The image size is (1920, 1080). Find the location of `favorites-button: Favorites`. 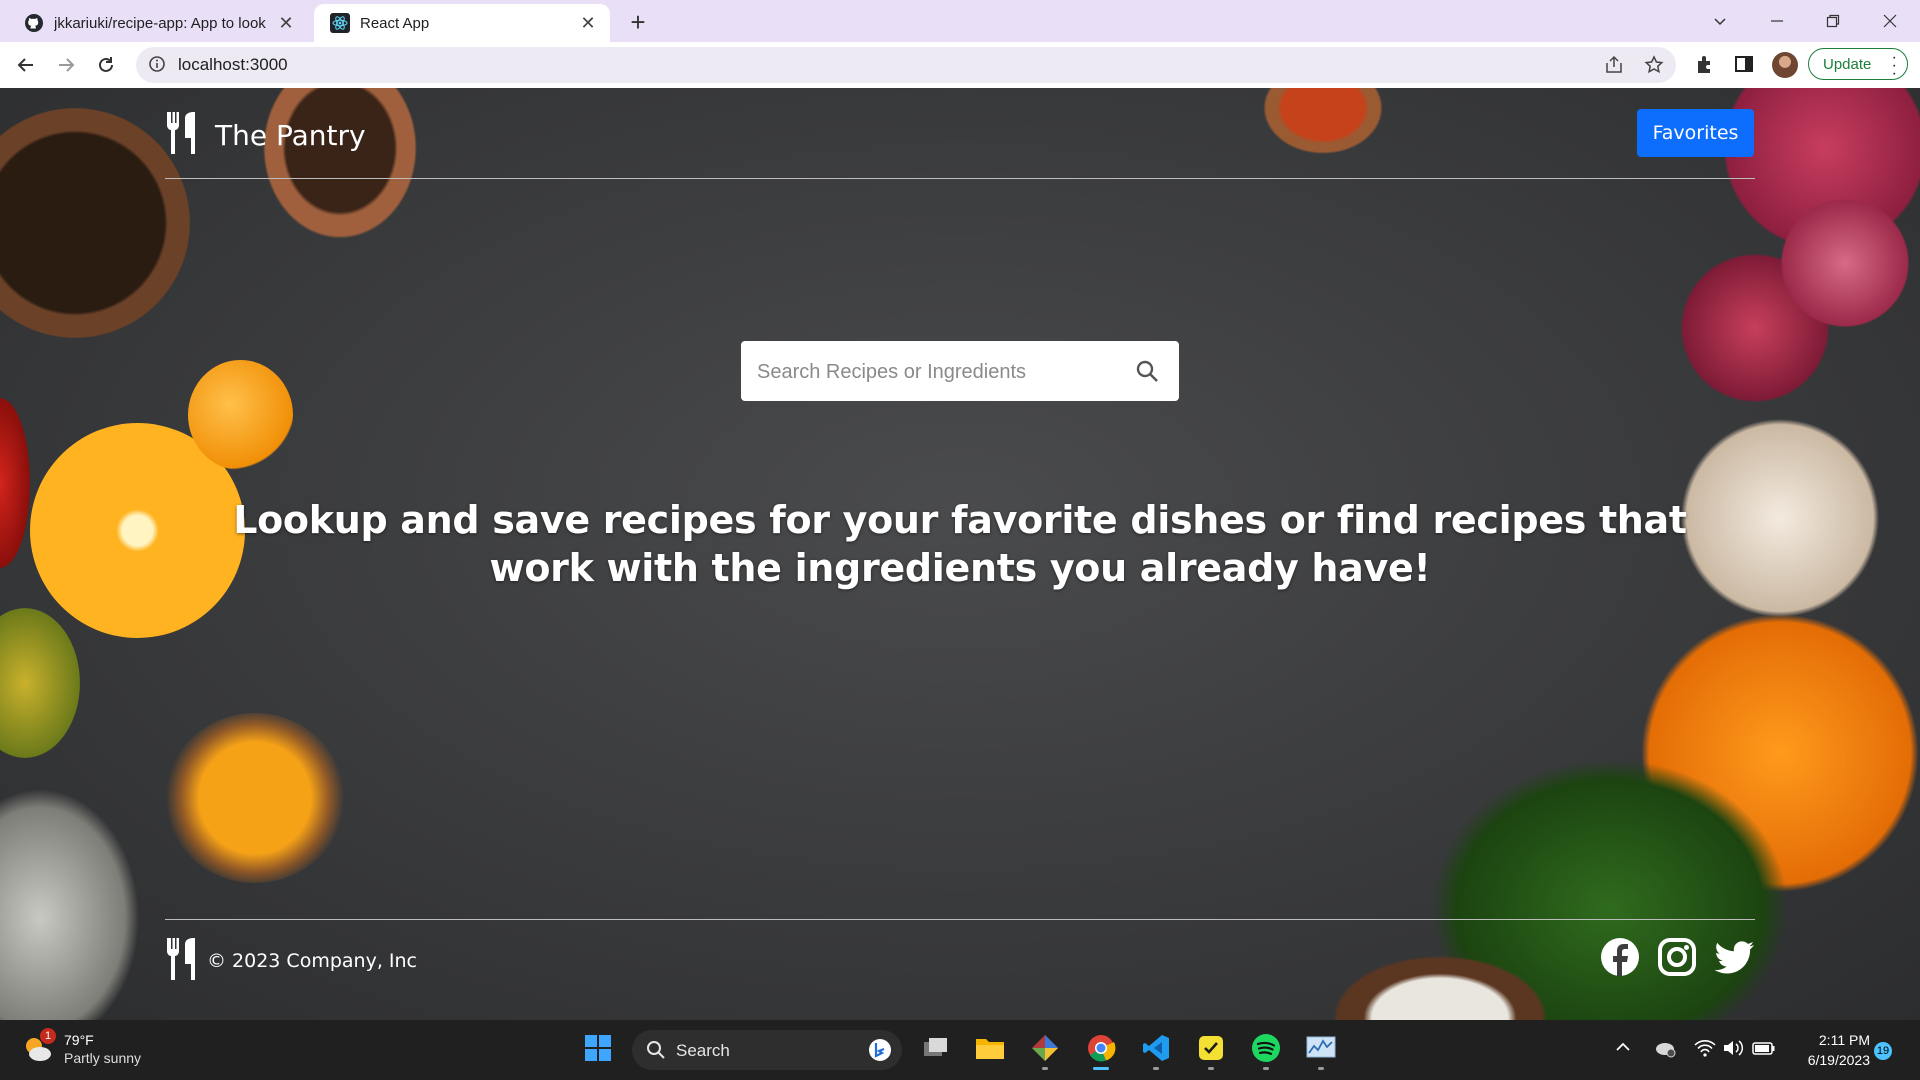

favorites-button: Favorites is located at coordinates (1695, 133).